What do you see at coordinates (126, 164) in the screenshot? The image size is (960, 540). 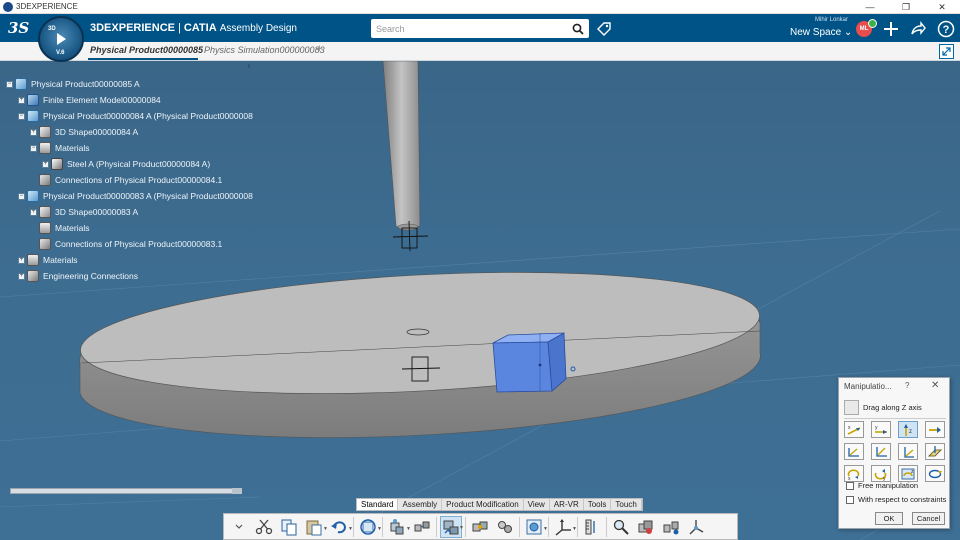 I see `tree-node-steel: + Steel A (Physical Product00000084 A)` at bounding box center [126, 164].